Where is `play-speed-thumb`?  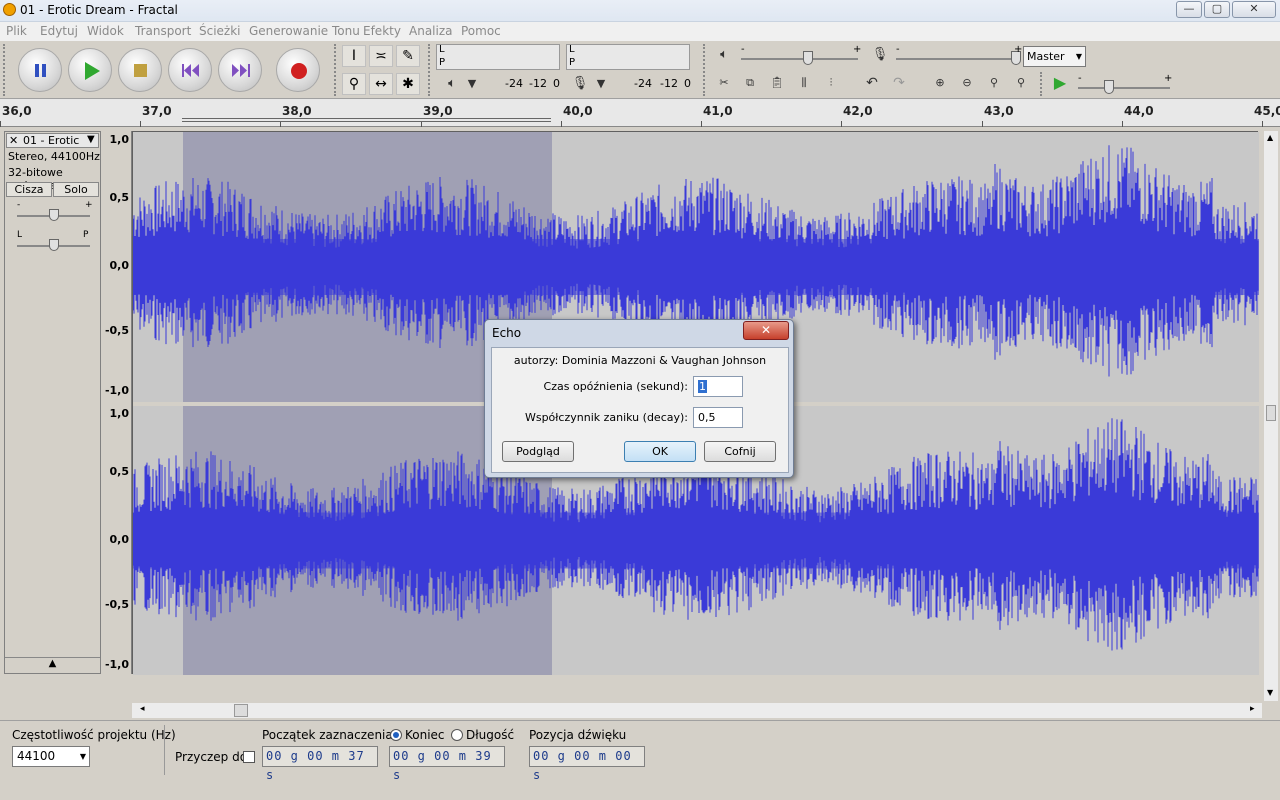
play-speed-thumb is located at coordinates (1109, 87).